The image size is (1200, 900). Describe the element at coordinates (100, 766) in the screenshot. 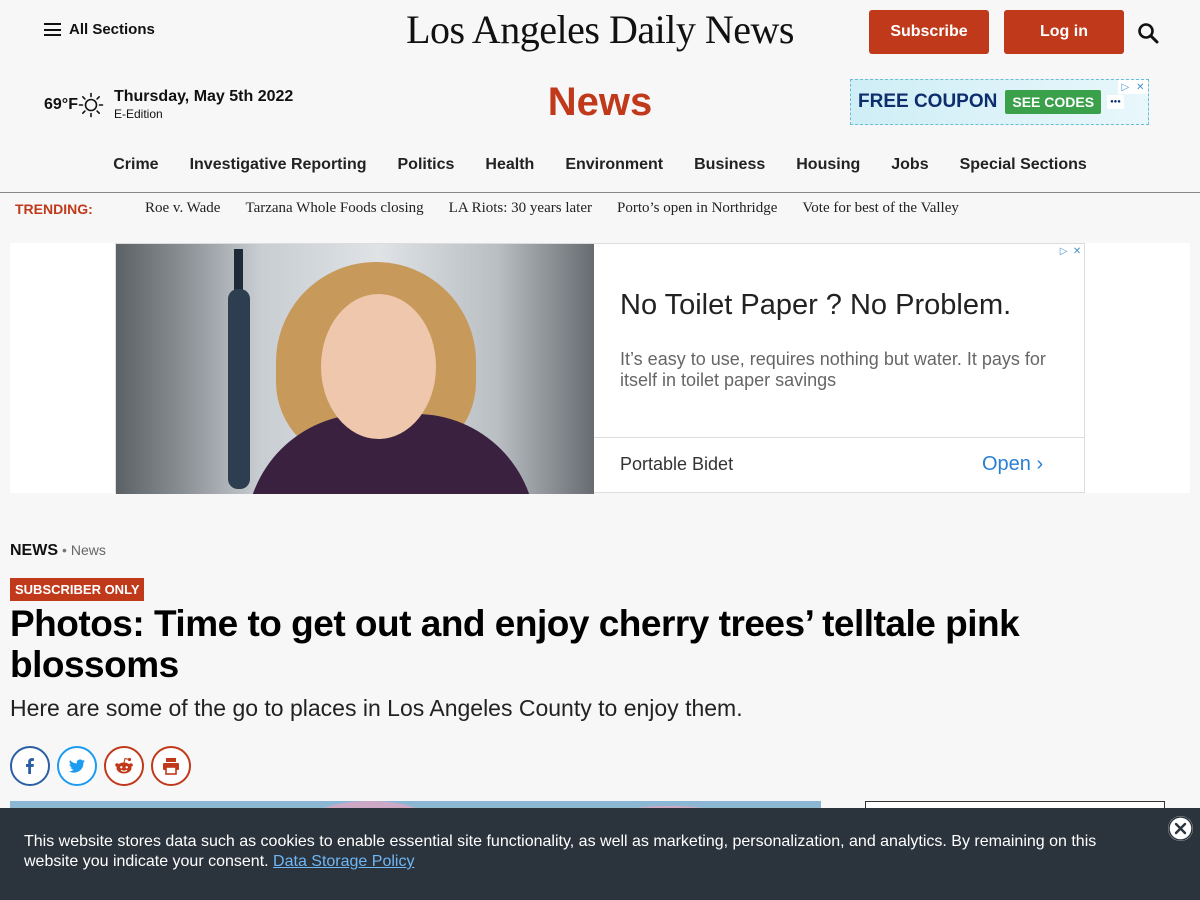

I see `share-bar` at that location.